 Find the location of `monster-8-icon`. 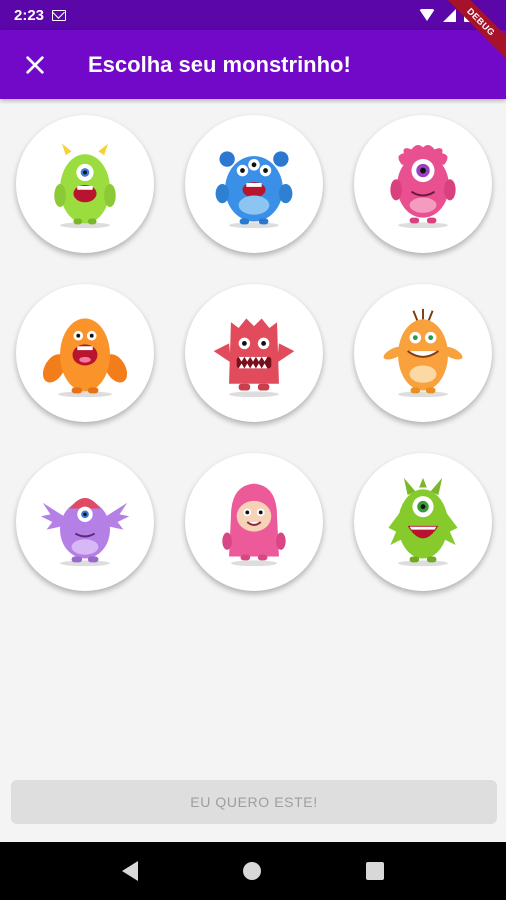

monster-8-icon is located at coordinates (254, 525).